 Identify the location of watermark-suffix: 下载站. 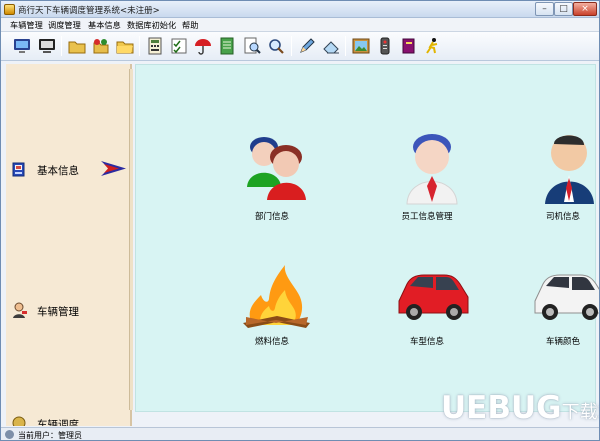
(580, 412).